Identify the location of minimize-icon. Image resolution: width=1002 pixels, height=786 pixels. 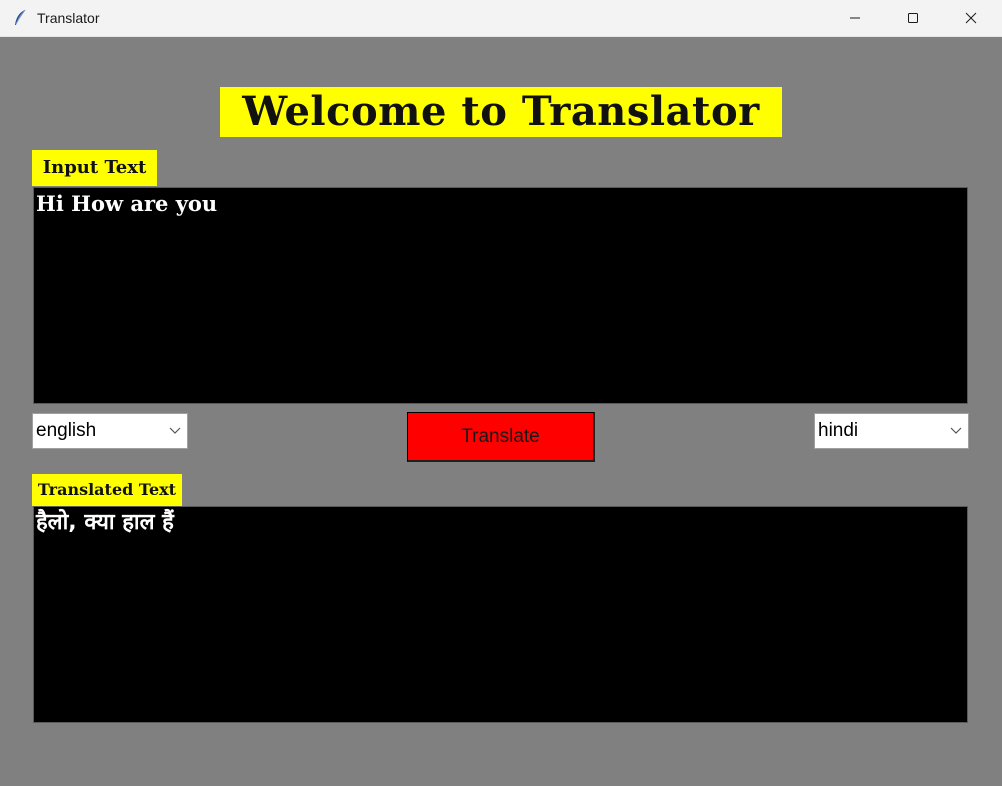
(855, 18).